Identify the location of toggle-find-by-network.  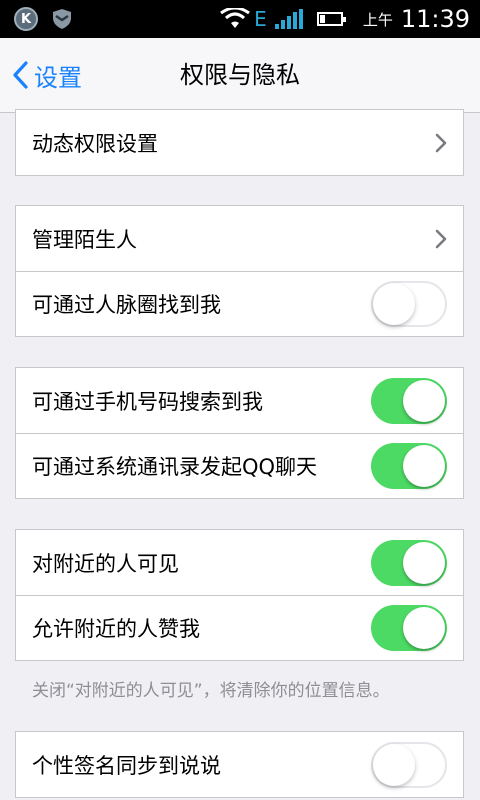
(409, 304).